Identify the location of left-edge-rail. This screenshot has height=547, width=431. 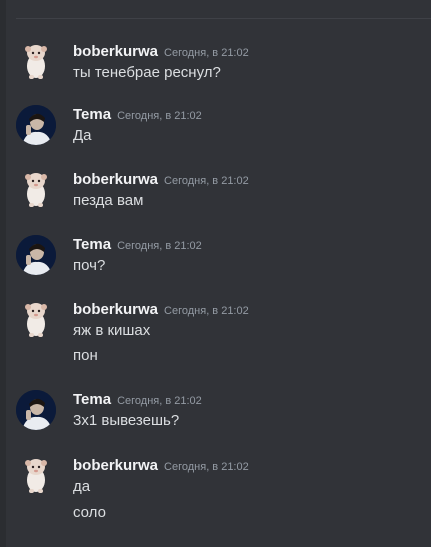
(3, 273).